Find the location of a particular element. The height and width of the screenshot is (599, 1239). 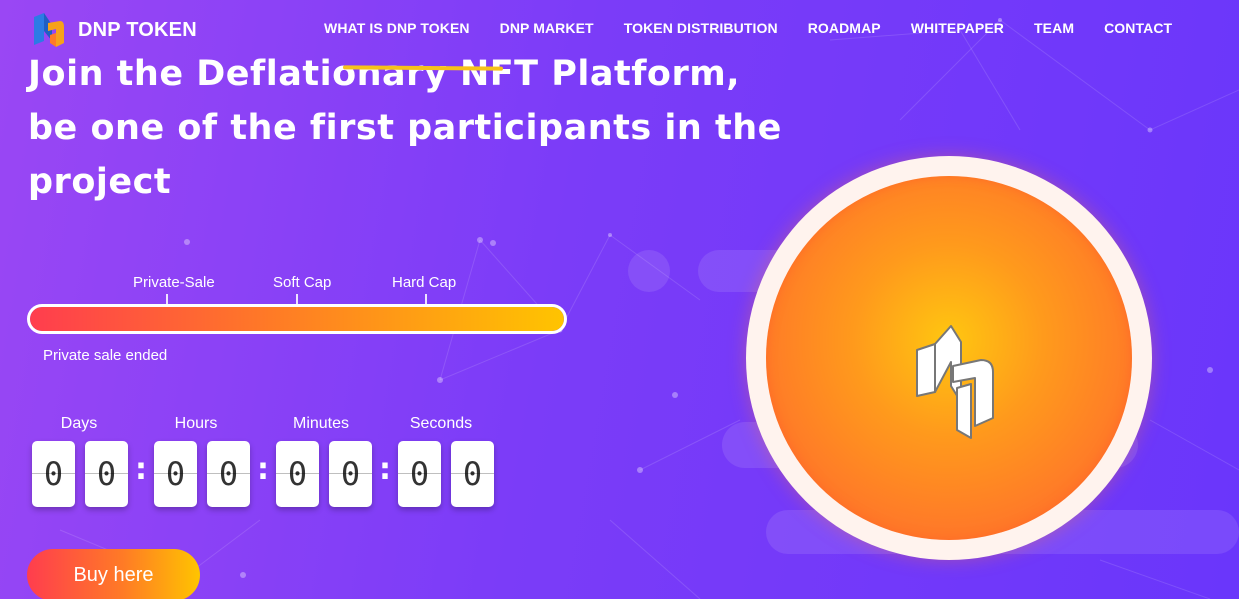

sale-status-text: Private sale ended is located at coordinates (105, 355).